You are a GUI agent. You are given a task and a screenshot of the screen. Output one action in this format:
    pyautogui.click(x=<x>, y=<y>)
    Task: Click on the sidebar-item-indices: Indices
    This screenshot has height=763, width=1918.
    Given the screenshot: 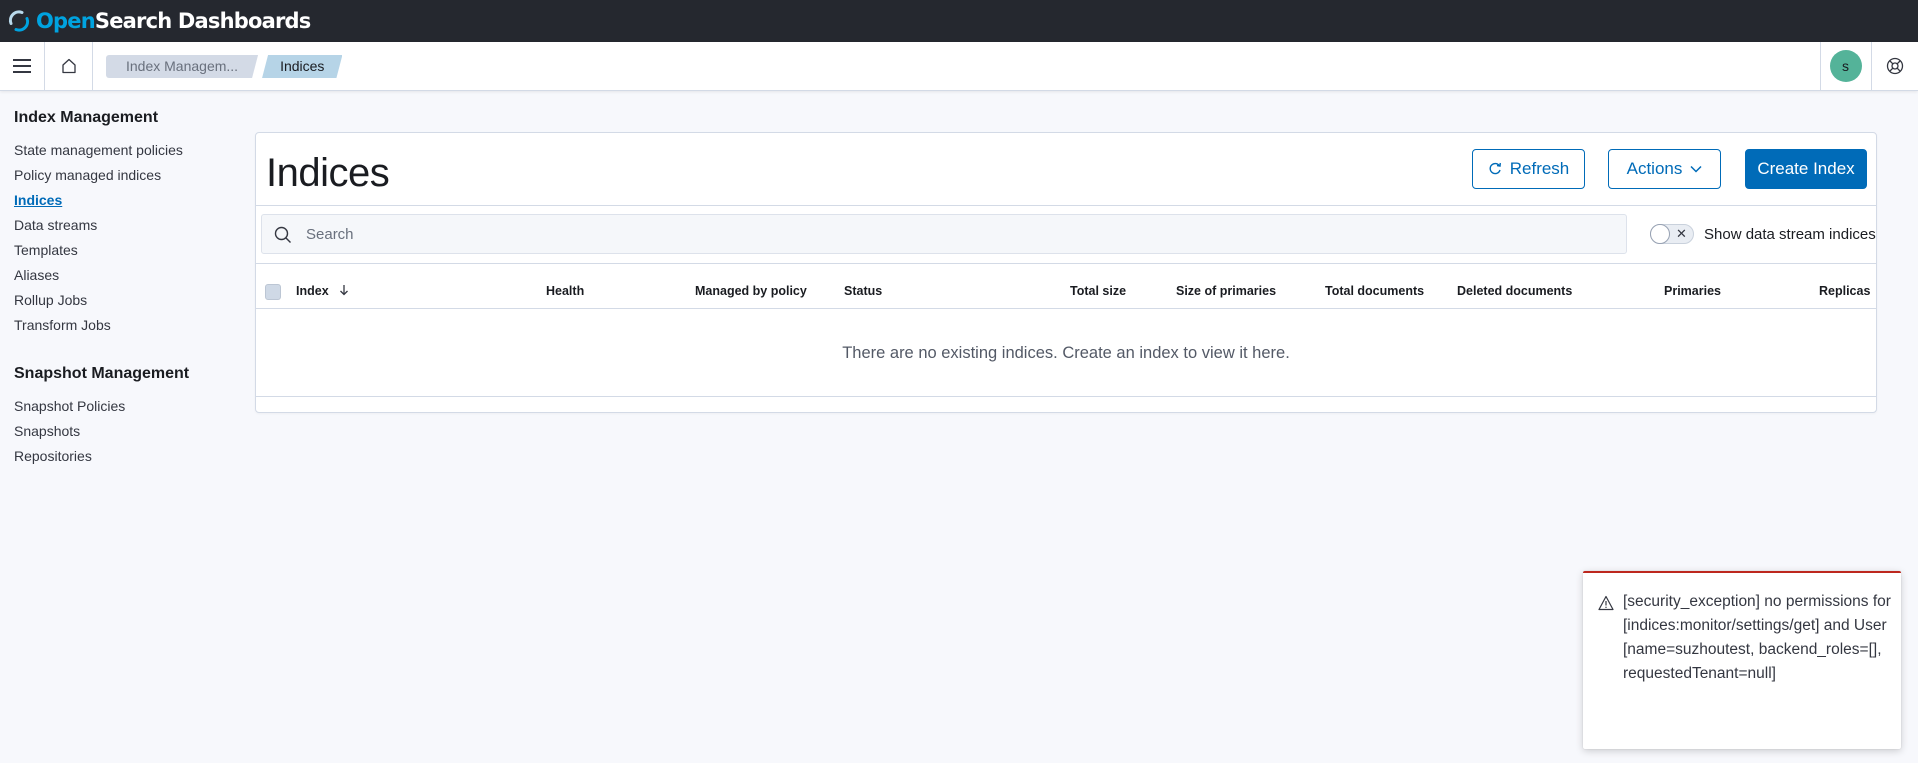 What is the action you would take?
    pyautogui.click(x=129, y=200)
    